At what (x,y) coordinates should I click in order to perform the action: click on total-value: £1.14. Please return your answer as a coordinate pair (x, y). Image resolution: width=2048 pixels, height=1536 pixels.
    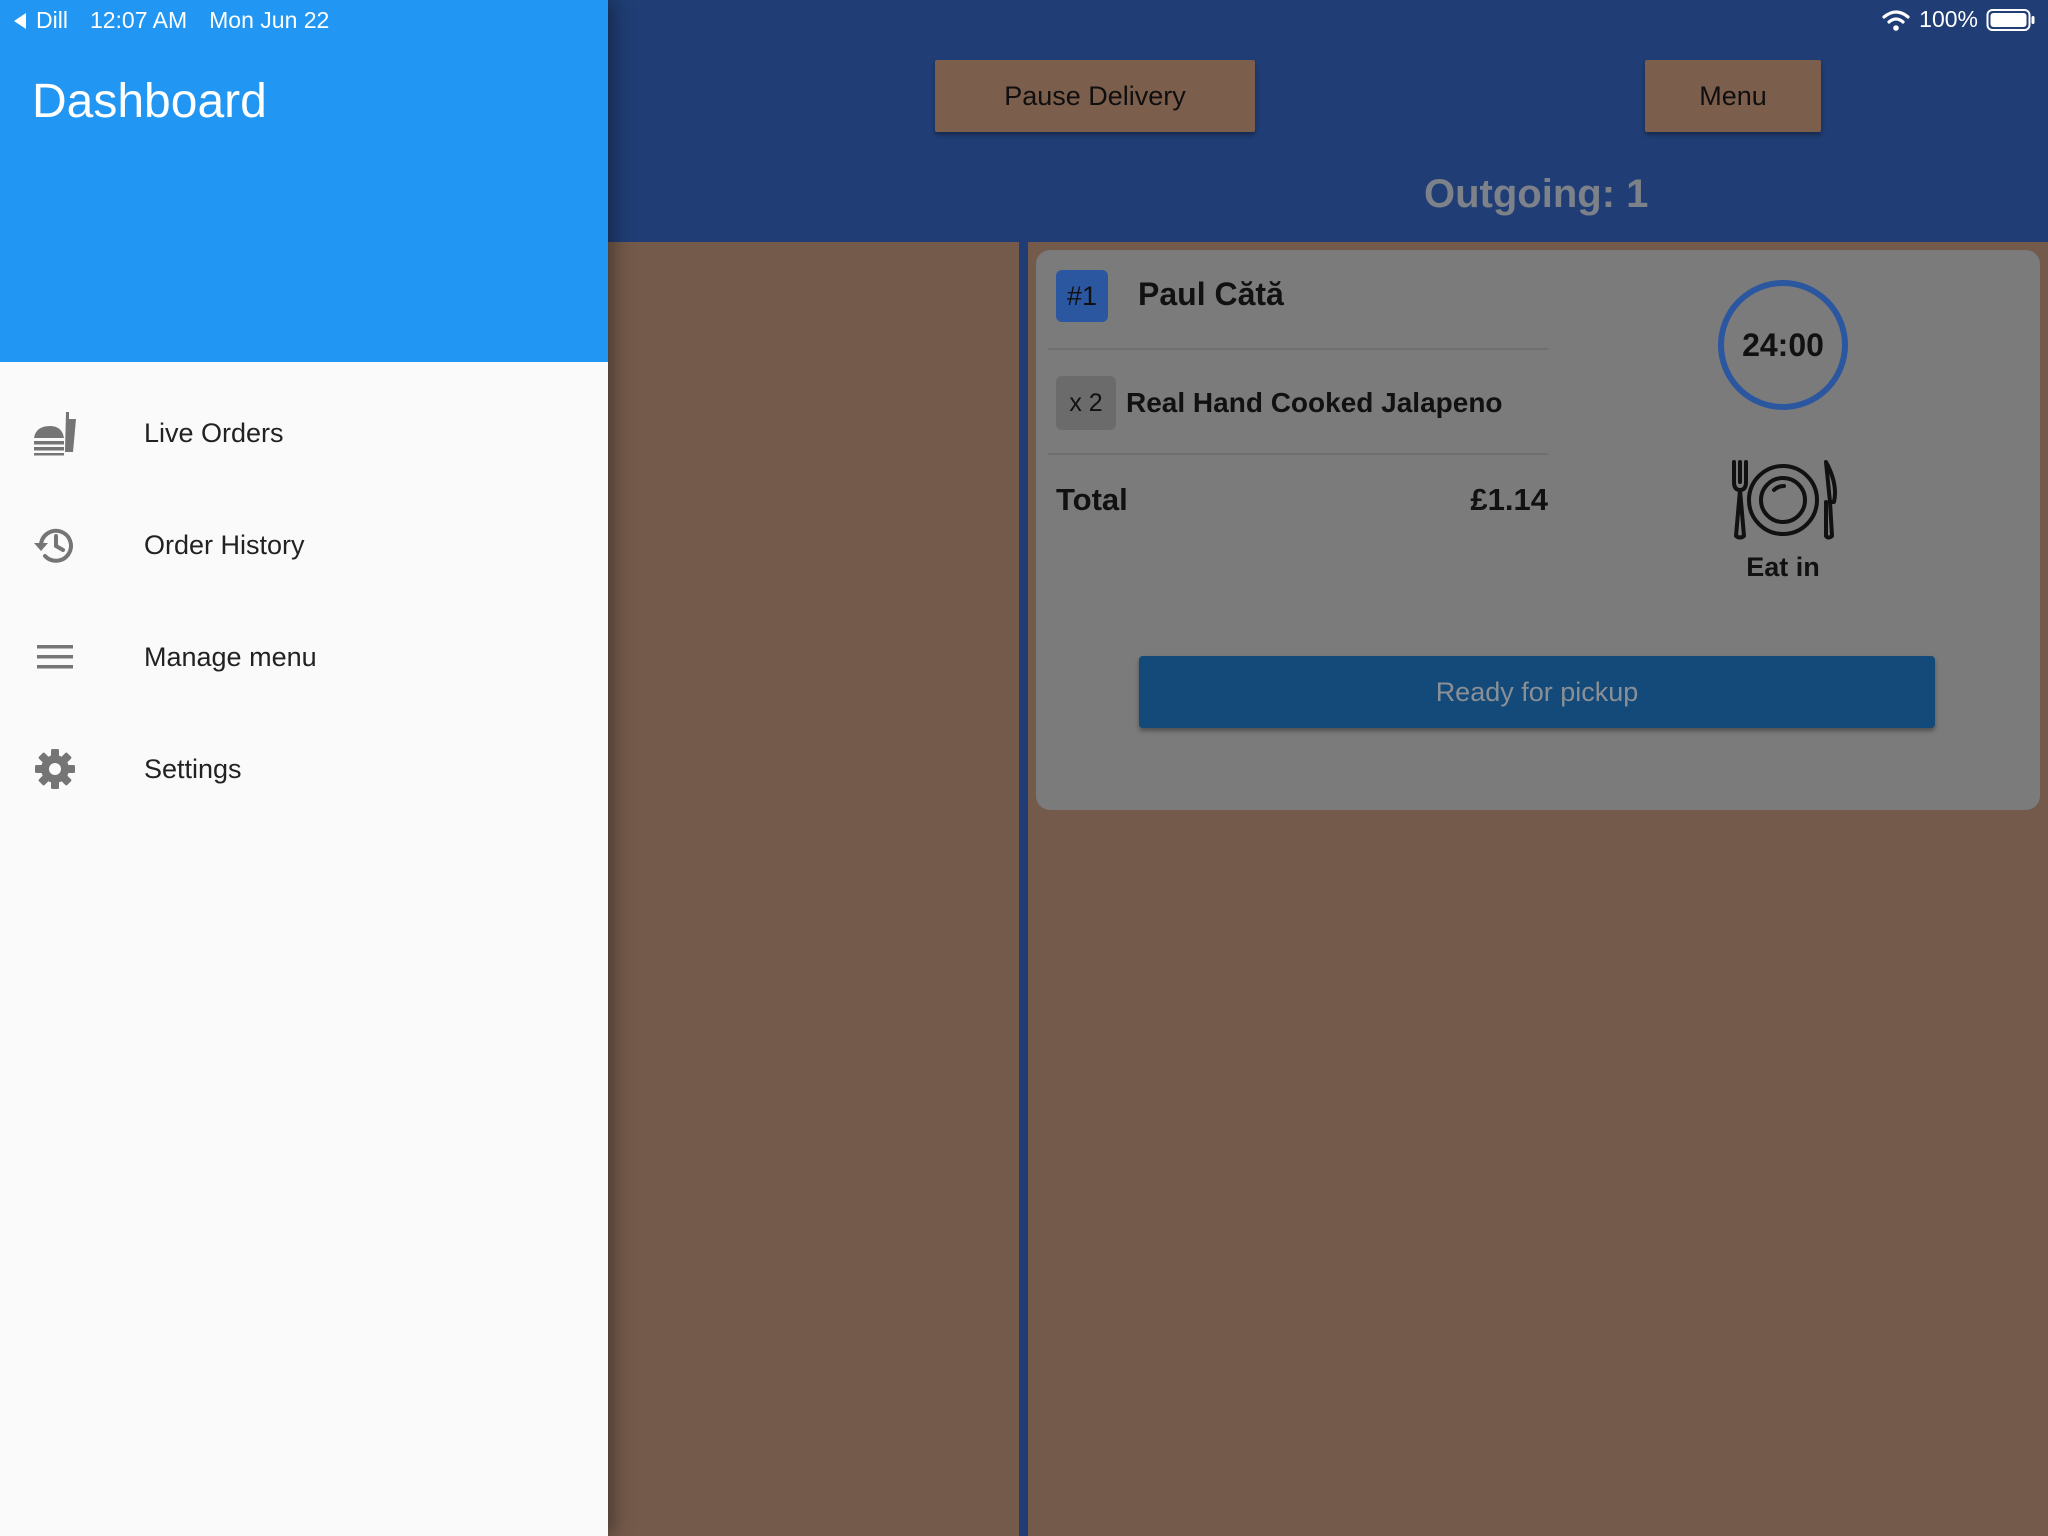
    Looking at the image, I should click on (1509, 499).